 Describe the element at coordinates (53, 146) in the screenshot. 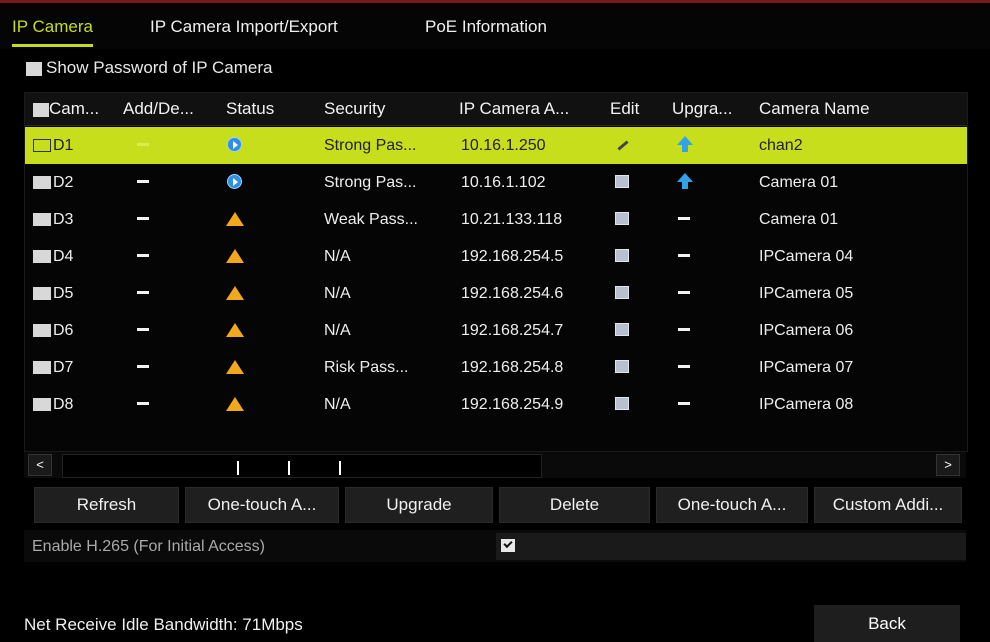

I see `row-id: D1` at that location.